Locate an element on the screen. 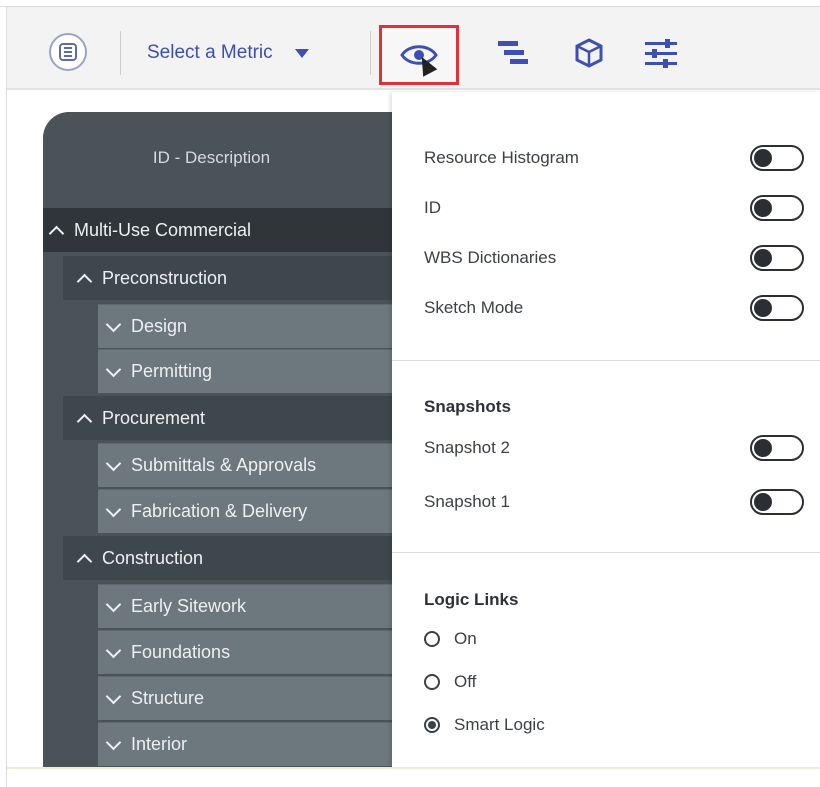  snapshot-2-toggle is located at coordinates (777, 448).